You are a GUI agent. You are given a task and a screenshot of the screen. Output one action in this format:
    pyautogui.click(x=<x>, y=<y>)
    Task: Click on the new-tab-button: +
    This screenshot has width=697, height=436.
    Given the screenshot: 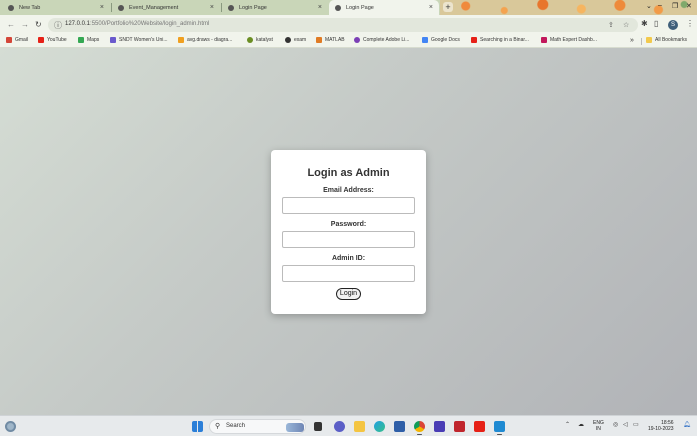 What is the action you would take?
    pyautogui.click(x=448, y=7)
    